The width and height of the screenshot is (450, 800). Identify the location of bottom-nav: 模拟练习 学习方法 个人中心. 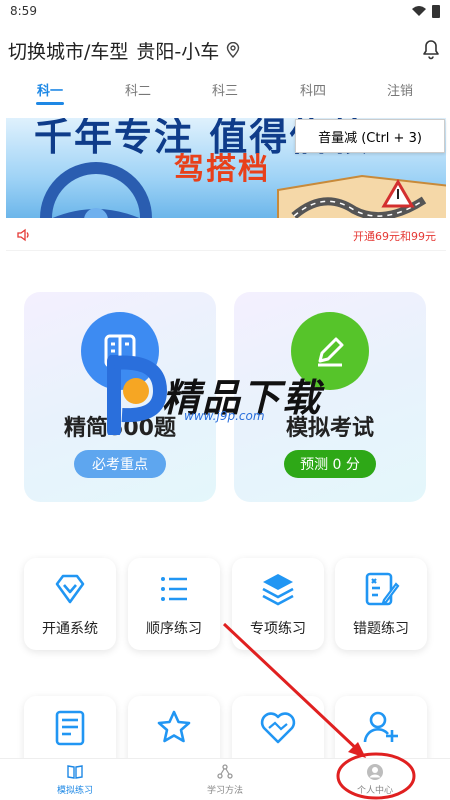
(225, 779).